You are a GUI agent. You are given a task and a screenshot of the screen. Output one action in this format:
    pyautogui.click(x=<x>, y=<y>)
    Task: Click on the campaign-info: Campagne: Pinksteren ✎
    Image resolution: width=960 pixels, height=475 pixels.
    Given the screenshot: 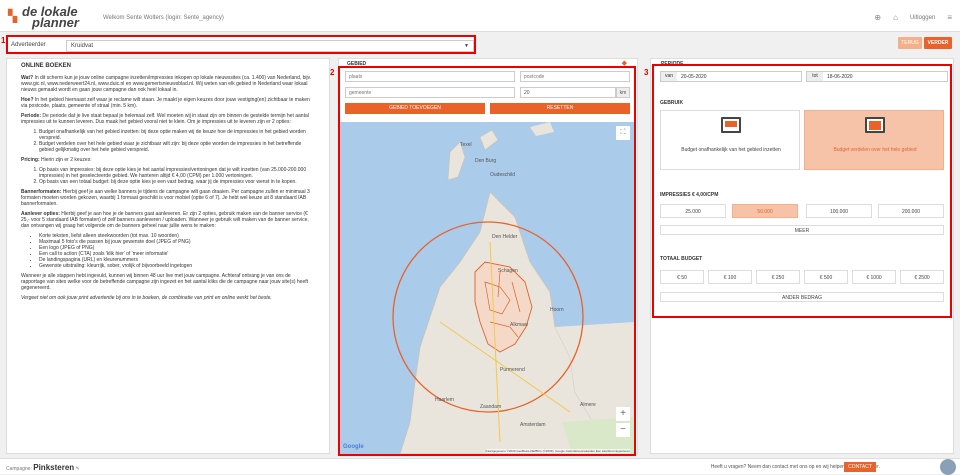 What is the action you would take?
    pyautogui.click(x=43, y=467)
    